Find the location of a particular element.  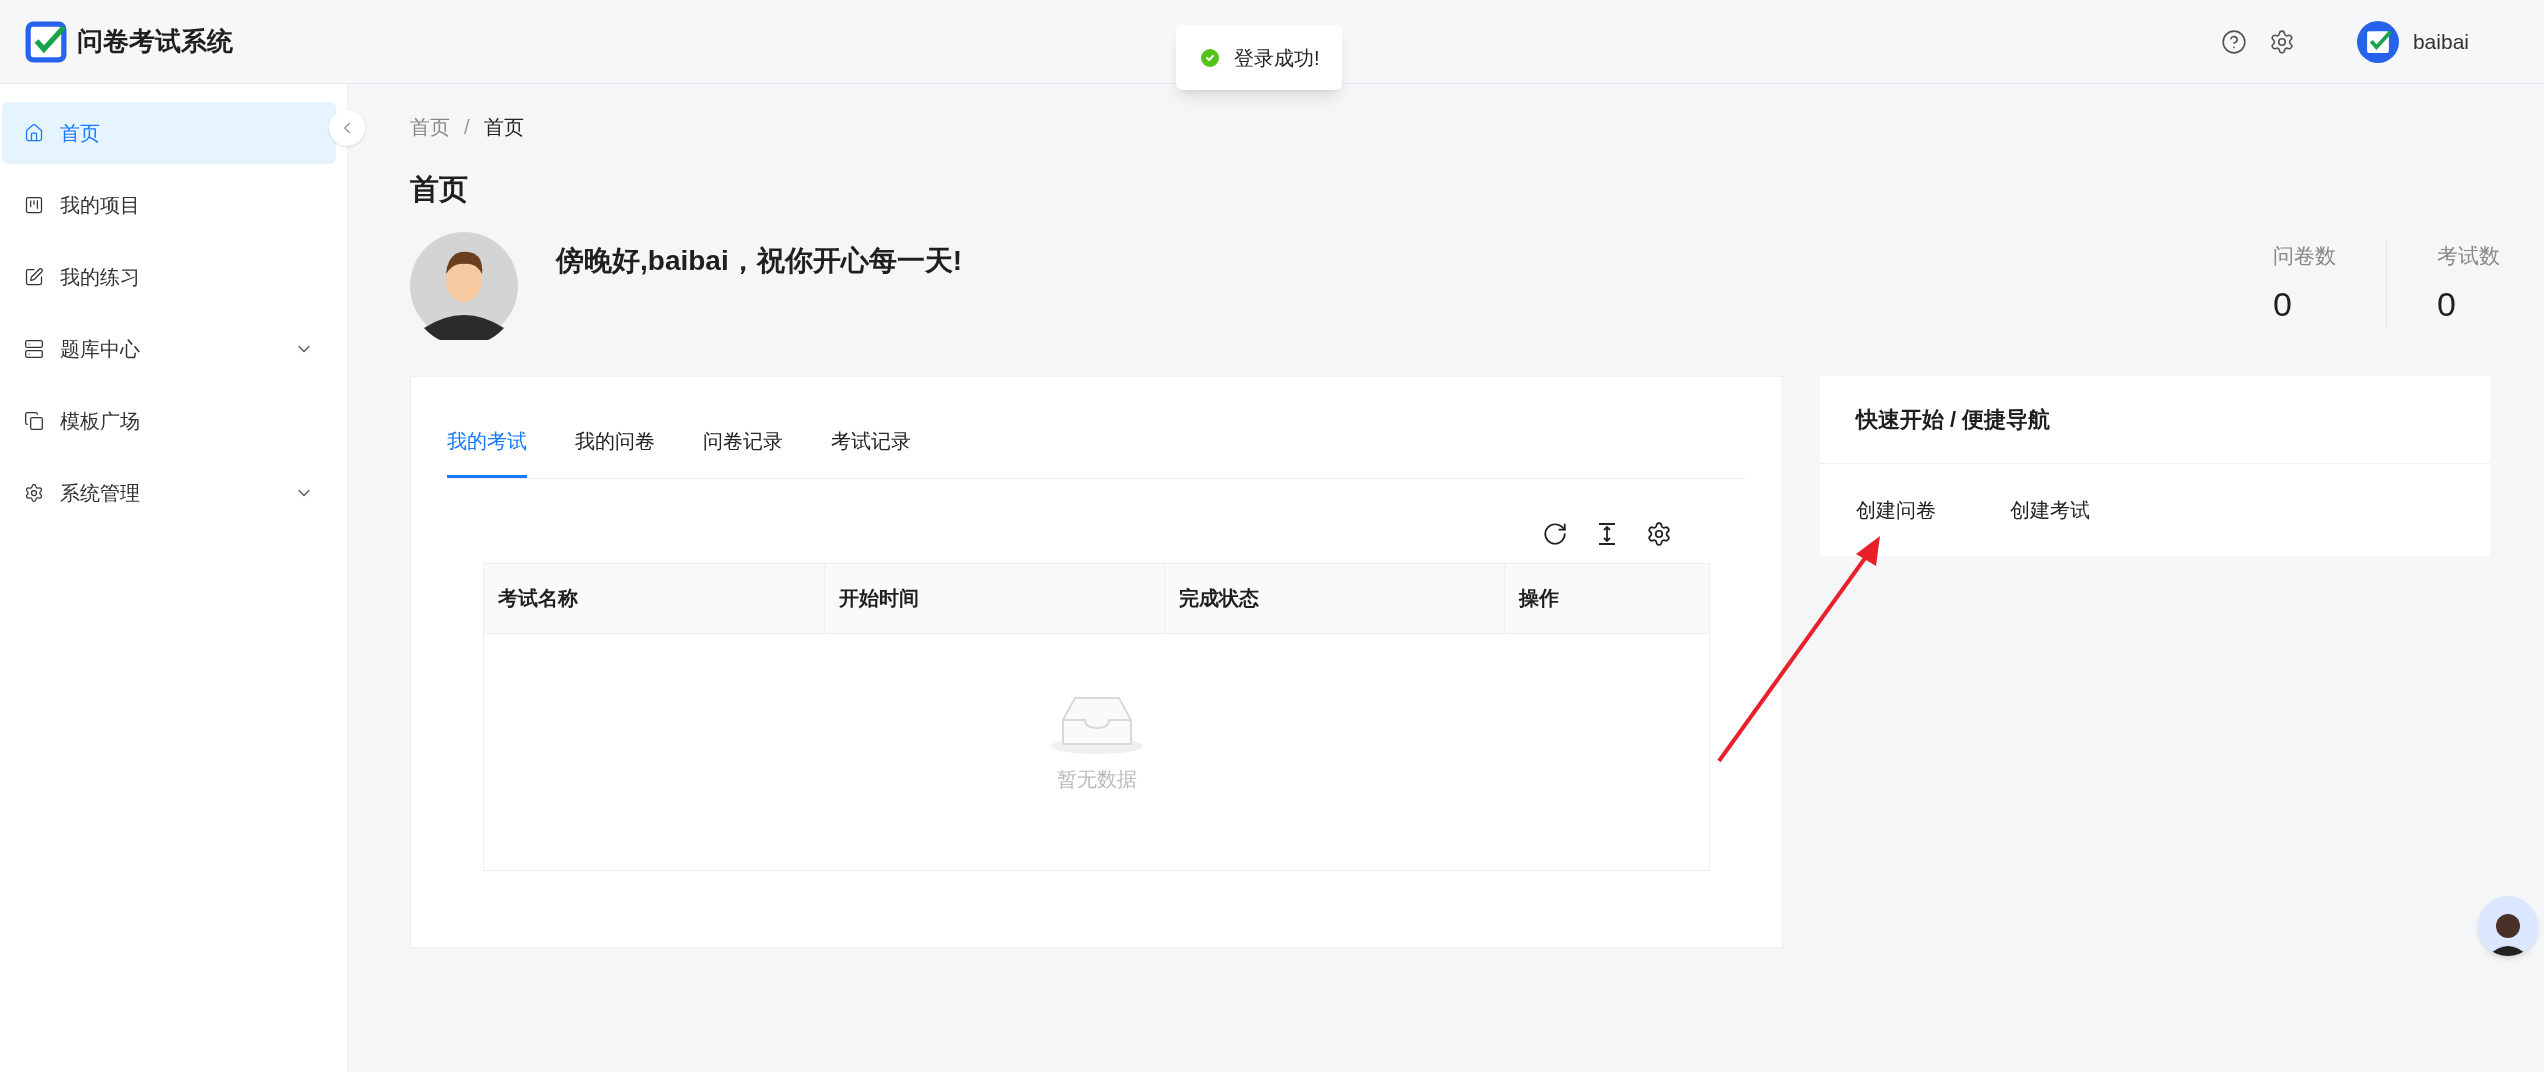

greeting-text: 傍晚好,baibai，祝你开心每一天! is located at coordinates (759, 260).